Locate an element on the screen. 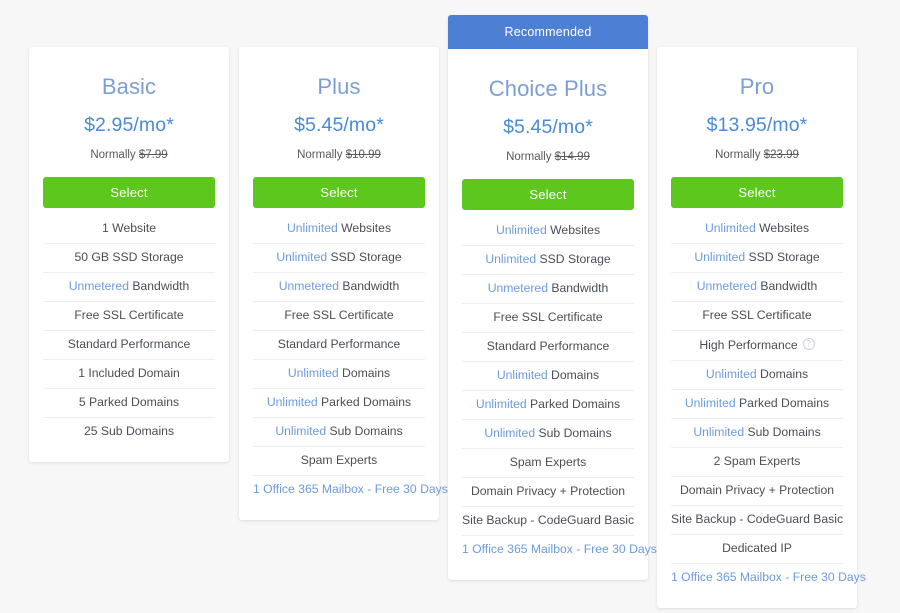 The height and width of the screenshot is (613, 900). feature-item: Unlimited Sub Domains is located at coordinates (339, 432).